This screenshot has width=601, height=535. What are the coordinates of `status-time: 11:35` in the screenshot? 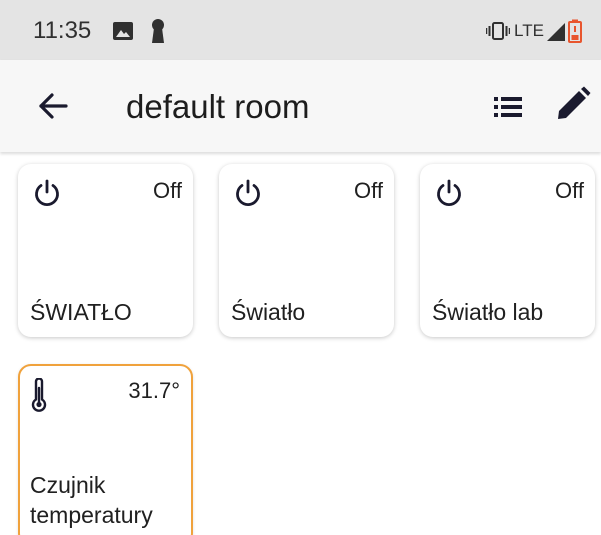 It's located at (62, 30).